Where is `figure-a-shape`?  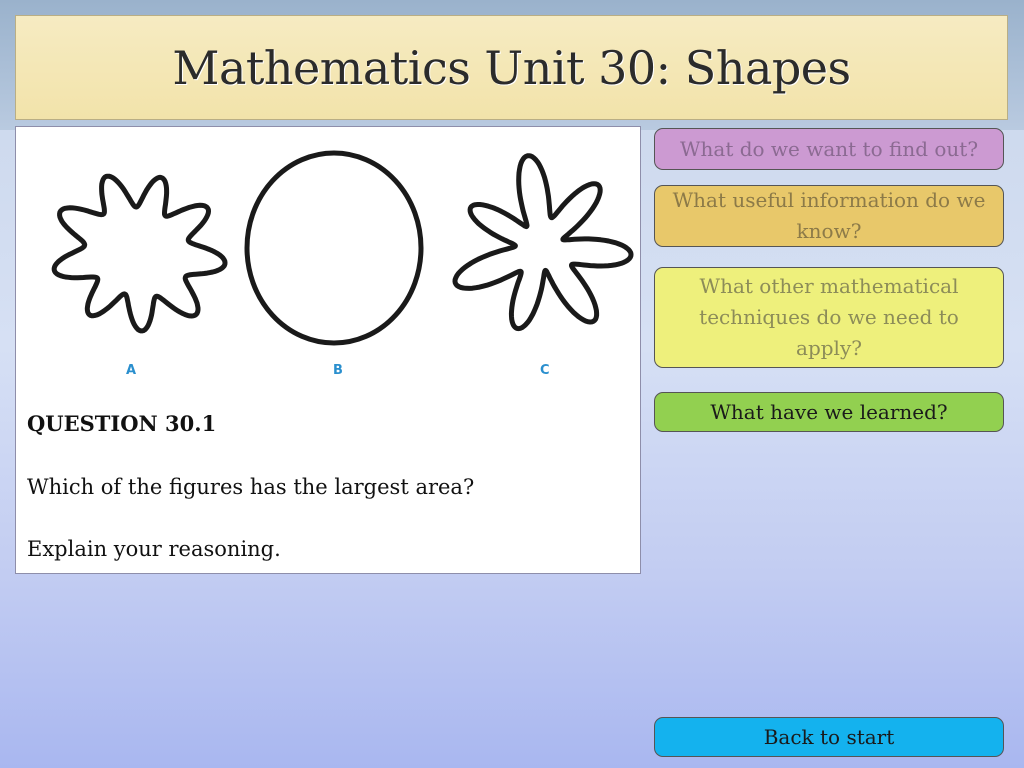 figure-a-shape is located at coordinates (139, 253).